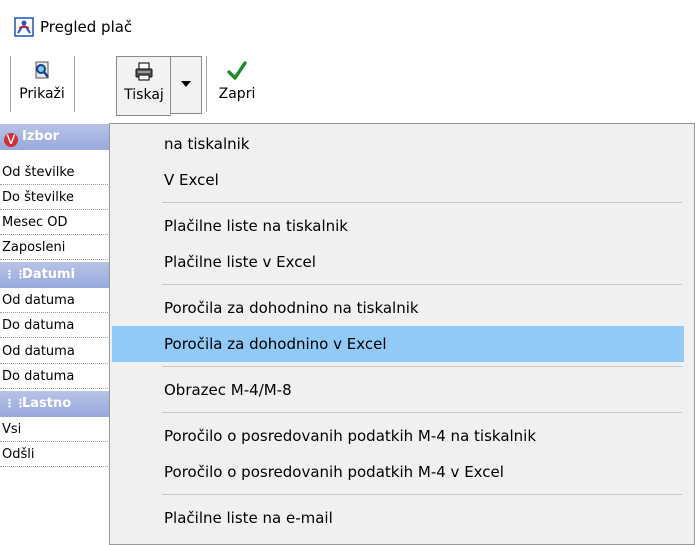 The image size is (695, 545). What do you see at coordinates (398, 308) in the screenshot?
I see `menu-item-tax-report-printer: Poročila za dohodnino na tiskalnik` at bounding box center [398, 308].